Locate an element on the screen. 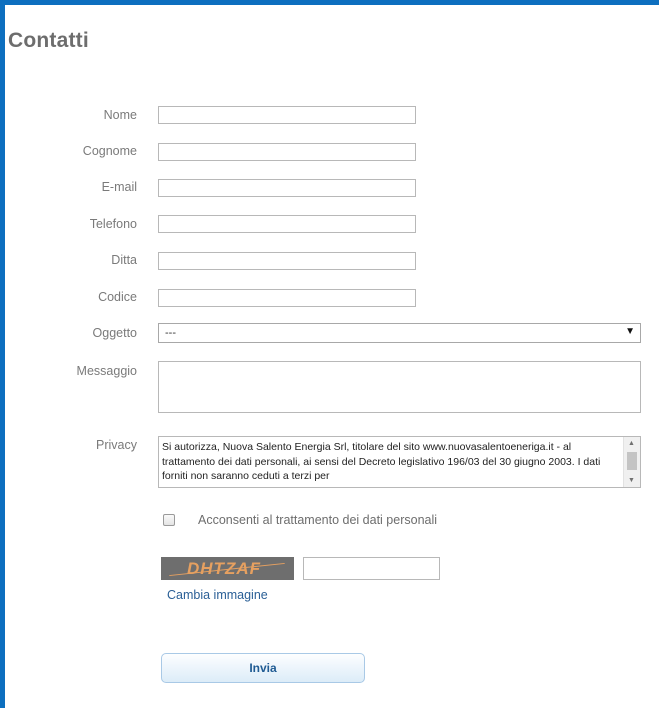  messaggio-textarea is located at coordinates (399, 387).